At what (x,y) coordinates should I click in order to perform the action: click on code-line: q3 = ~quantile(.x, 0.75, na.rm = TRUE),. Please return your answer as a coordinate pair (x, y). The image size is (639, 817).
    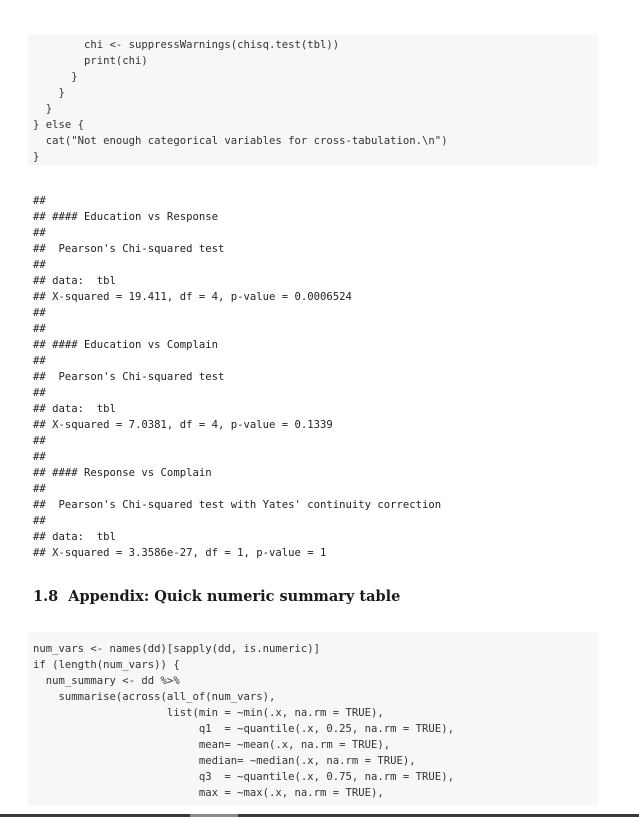
    Looking at the image, I should click on (243, 777).